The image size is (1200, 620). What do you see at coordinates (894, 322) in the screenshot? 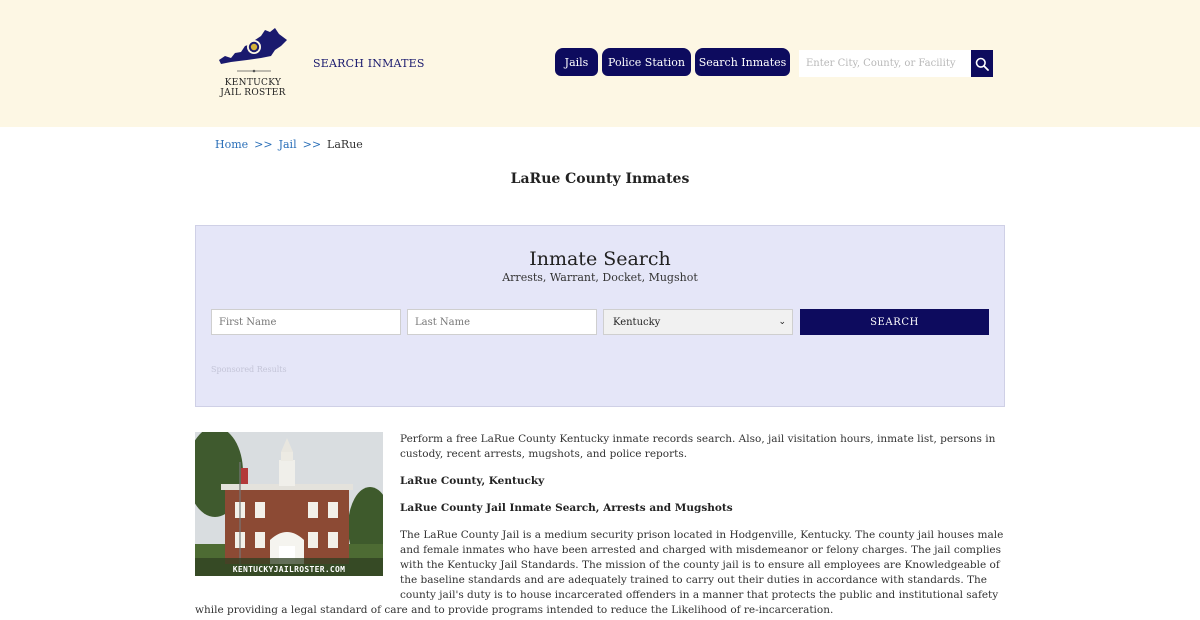
I see `inmate-search-button: SEARCH` at bounding box center [894, 322].